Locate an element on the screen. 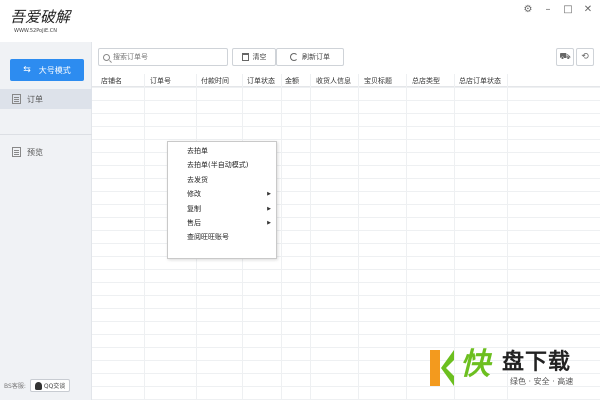 Image resolution: width=600 pixels, height=400 pixels. watermark-title: 盘下载 is located at coordinates (537, 362).